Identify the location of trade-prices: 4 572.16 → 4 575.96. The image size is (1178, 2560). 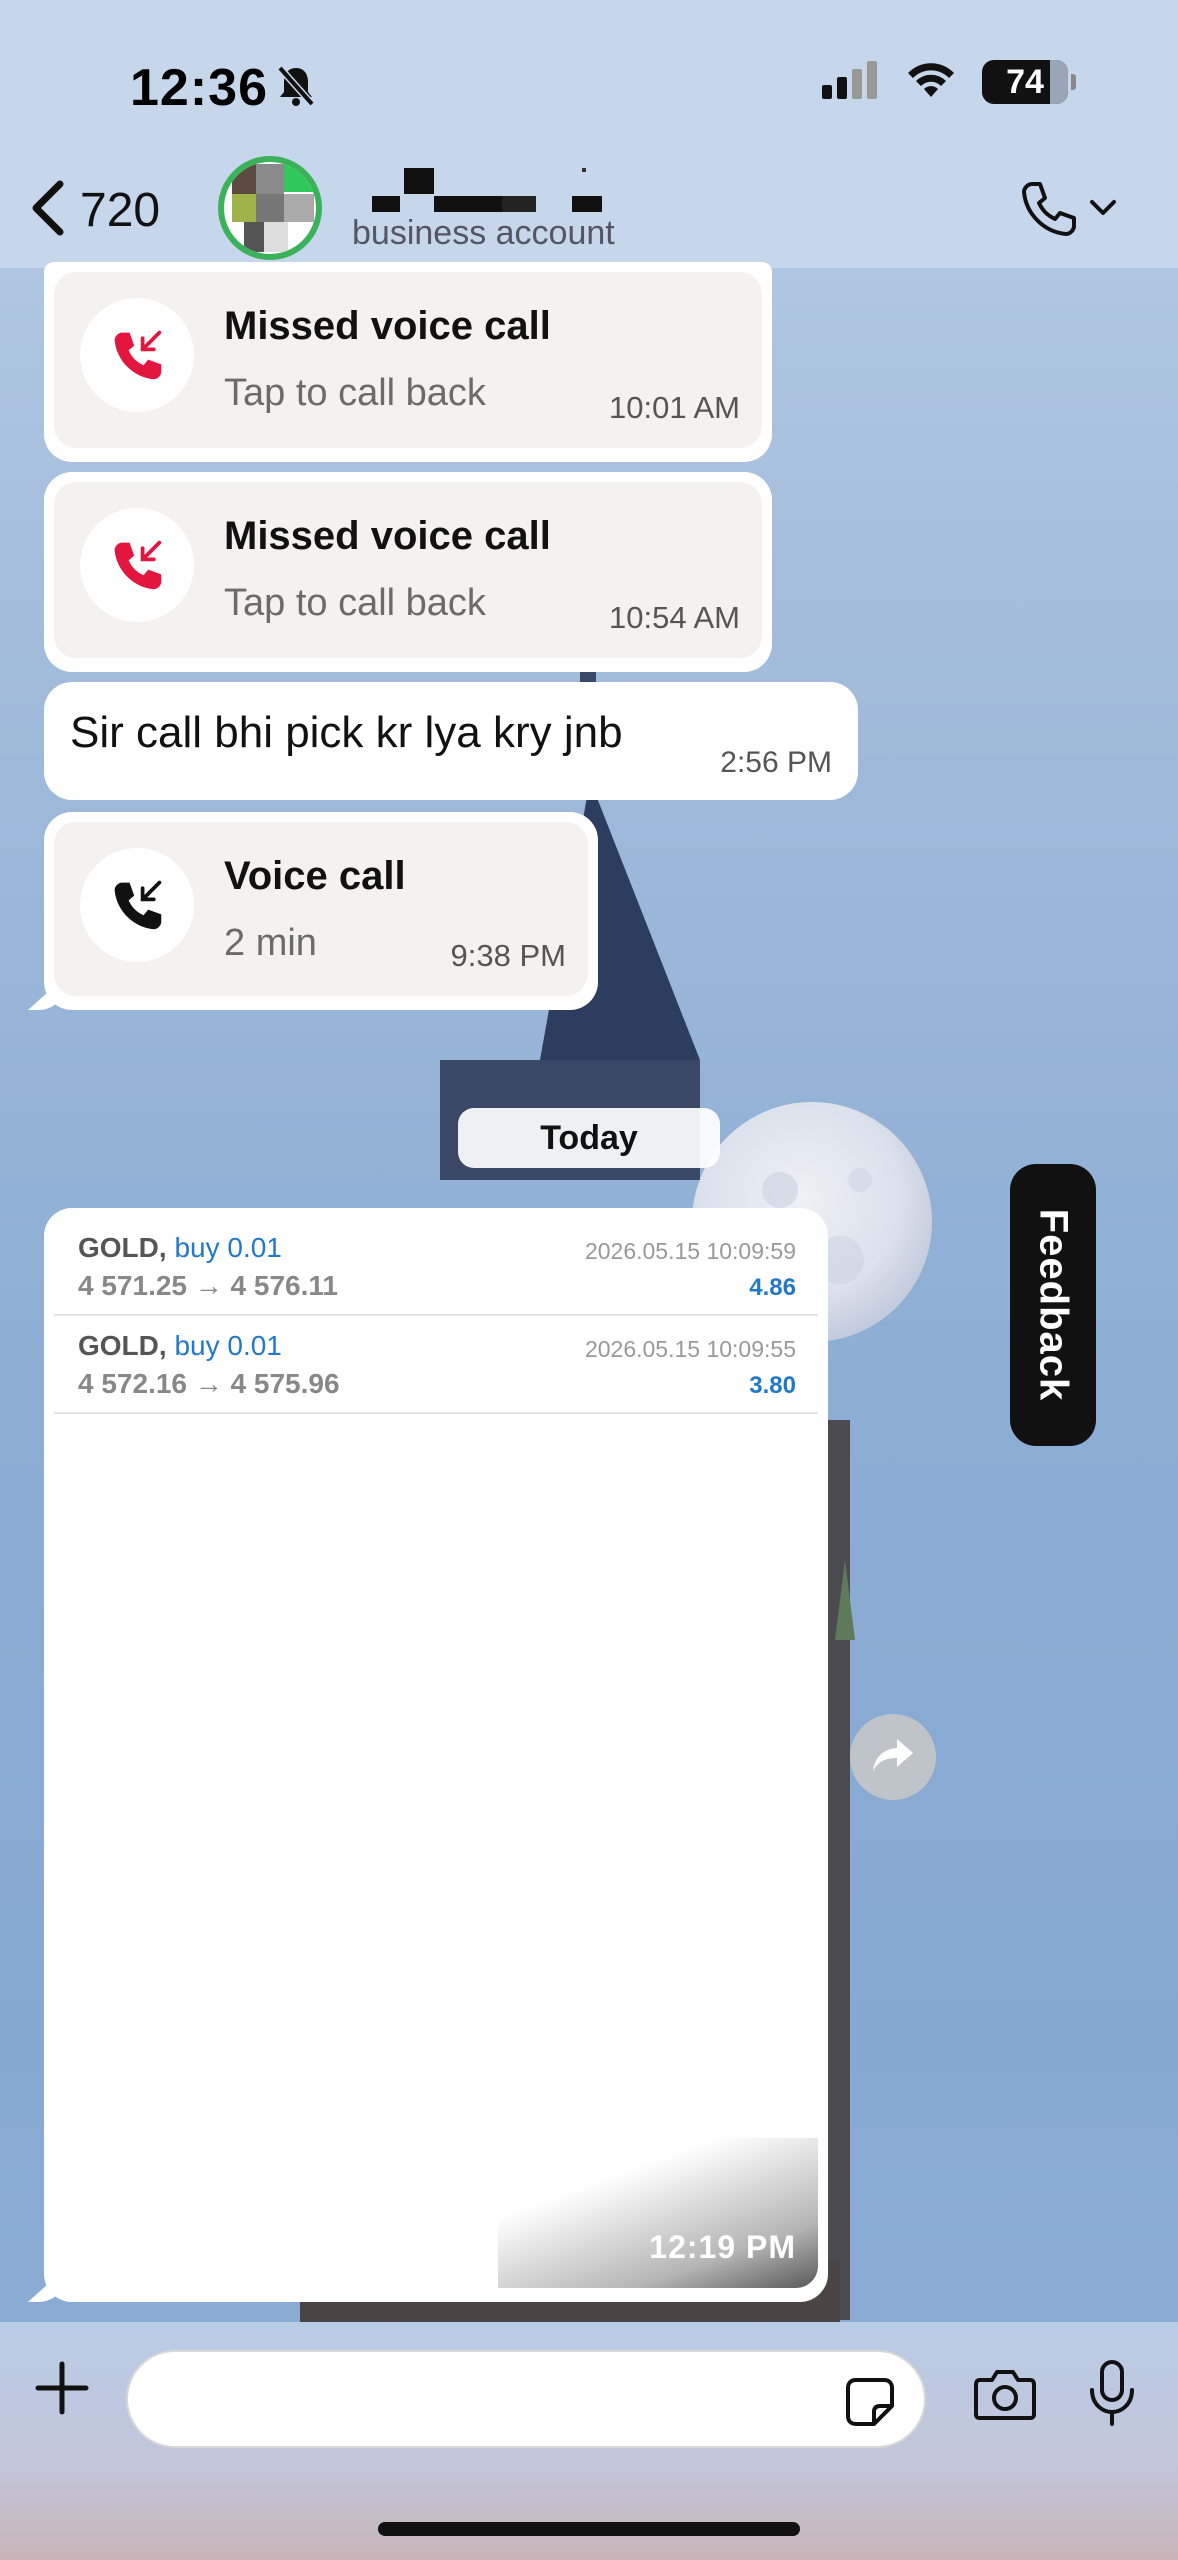
(209, 1383).